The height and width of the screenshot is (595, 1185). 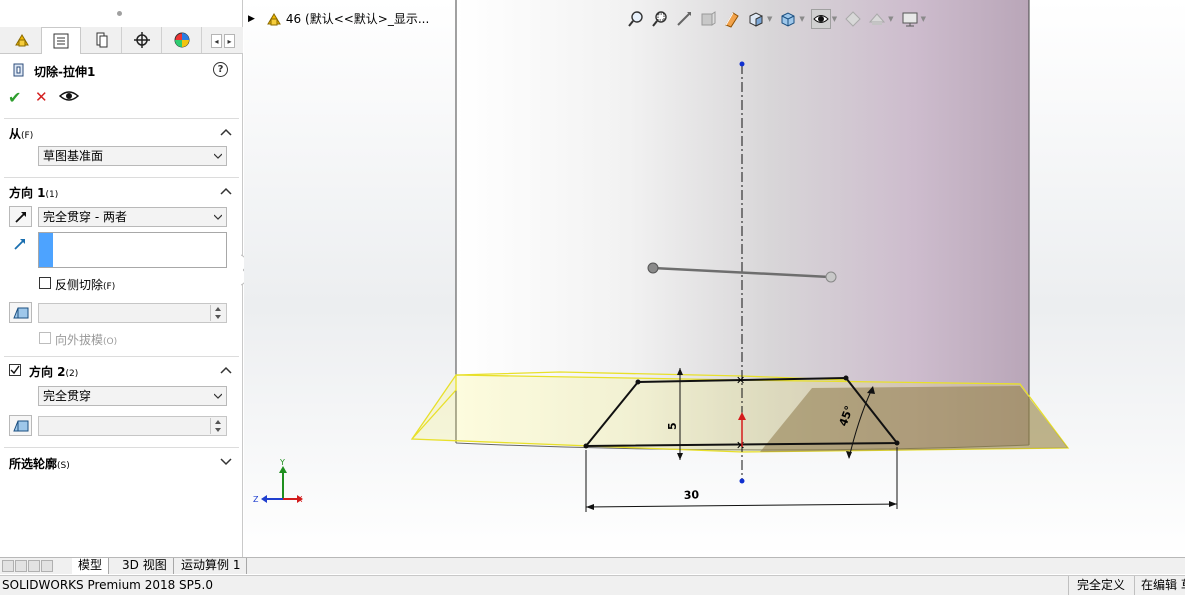 What do you see at coordinates (226, 132) in the screenshot?
I see `collapse-from-chevron-up-icon` at bounding box center [226, 132].